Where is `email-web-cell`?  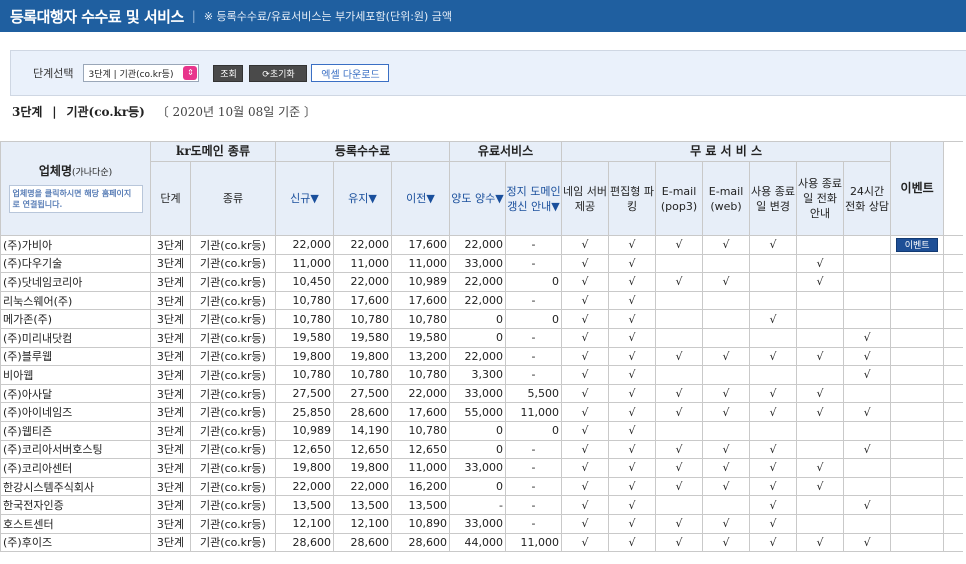 email-web-cell is located at coordinates (726, 263).